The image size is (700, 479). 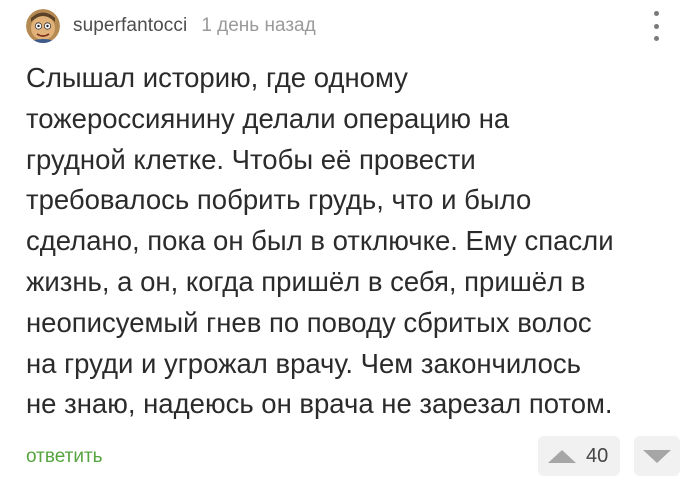 I want to click on upvote-button: 40, so click(x=579, y=456).